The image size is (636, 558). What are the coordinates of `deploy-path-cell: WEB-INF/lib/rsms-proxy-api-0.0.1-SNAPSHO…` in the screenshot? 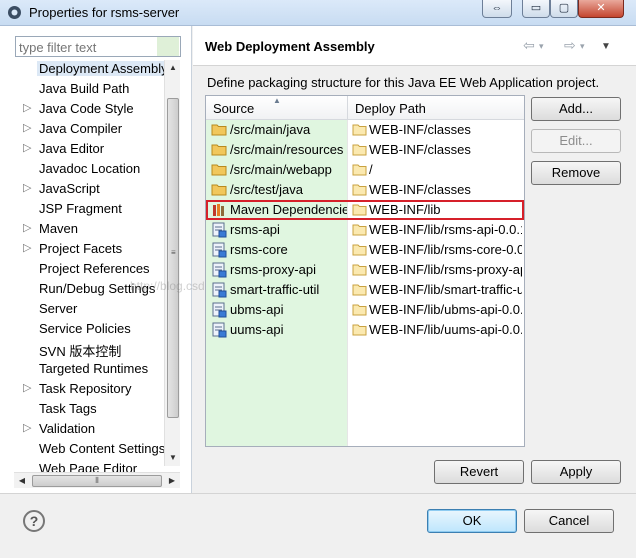 It's located at (445, 269).